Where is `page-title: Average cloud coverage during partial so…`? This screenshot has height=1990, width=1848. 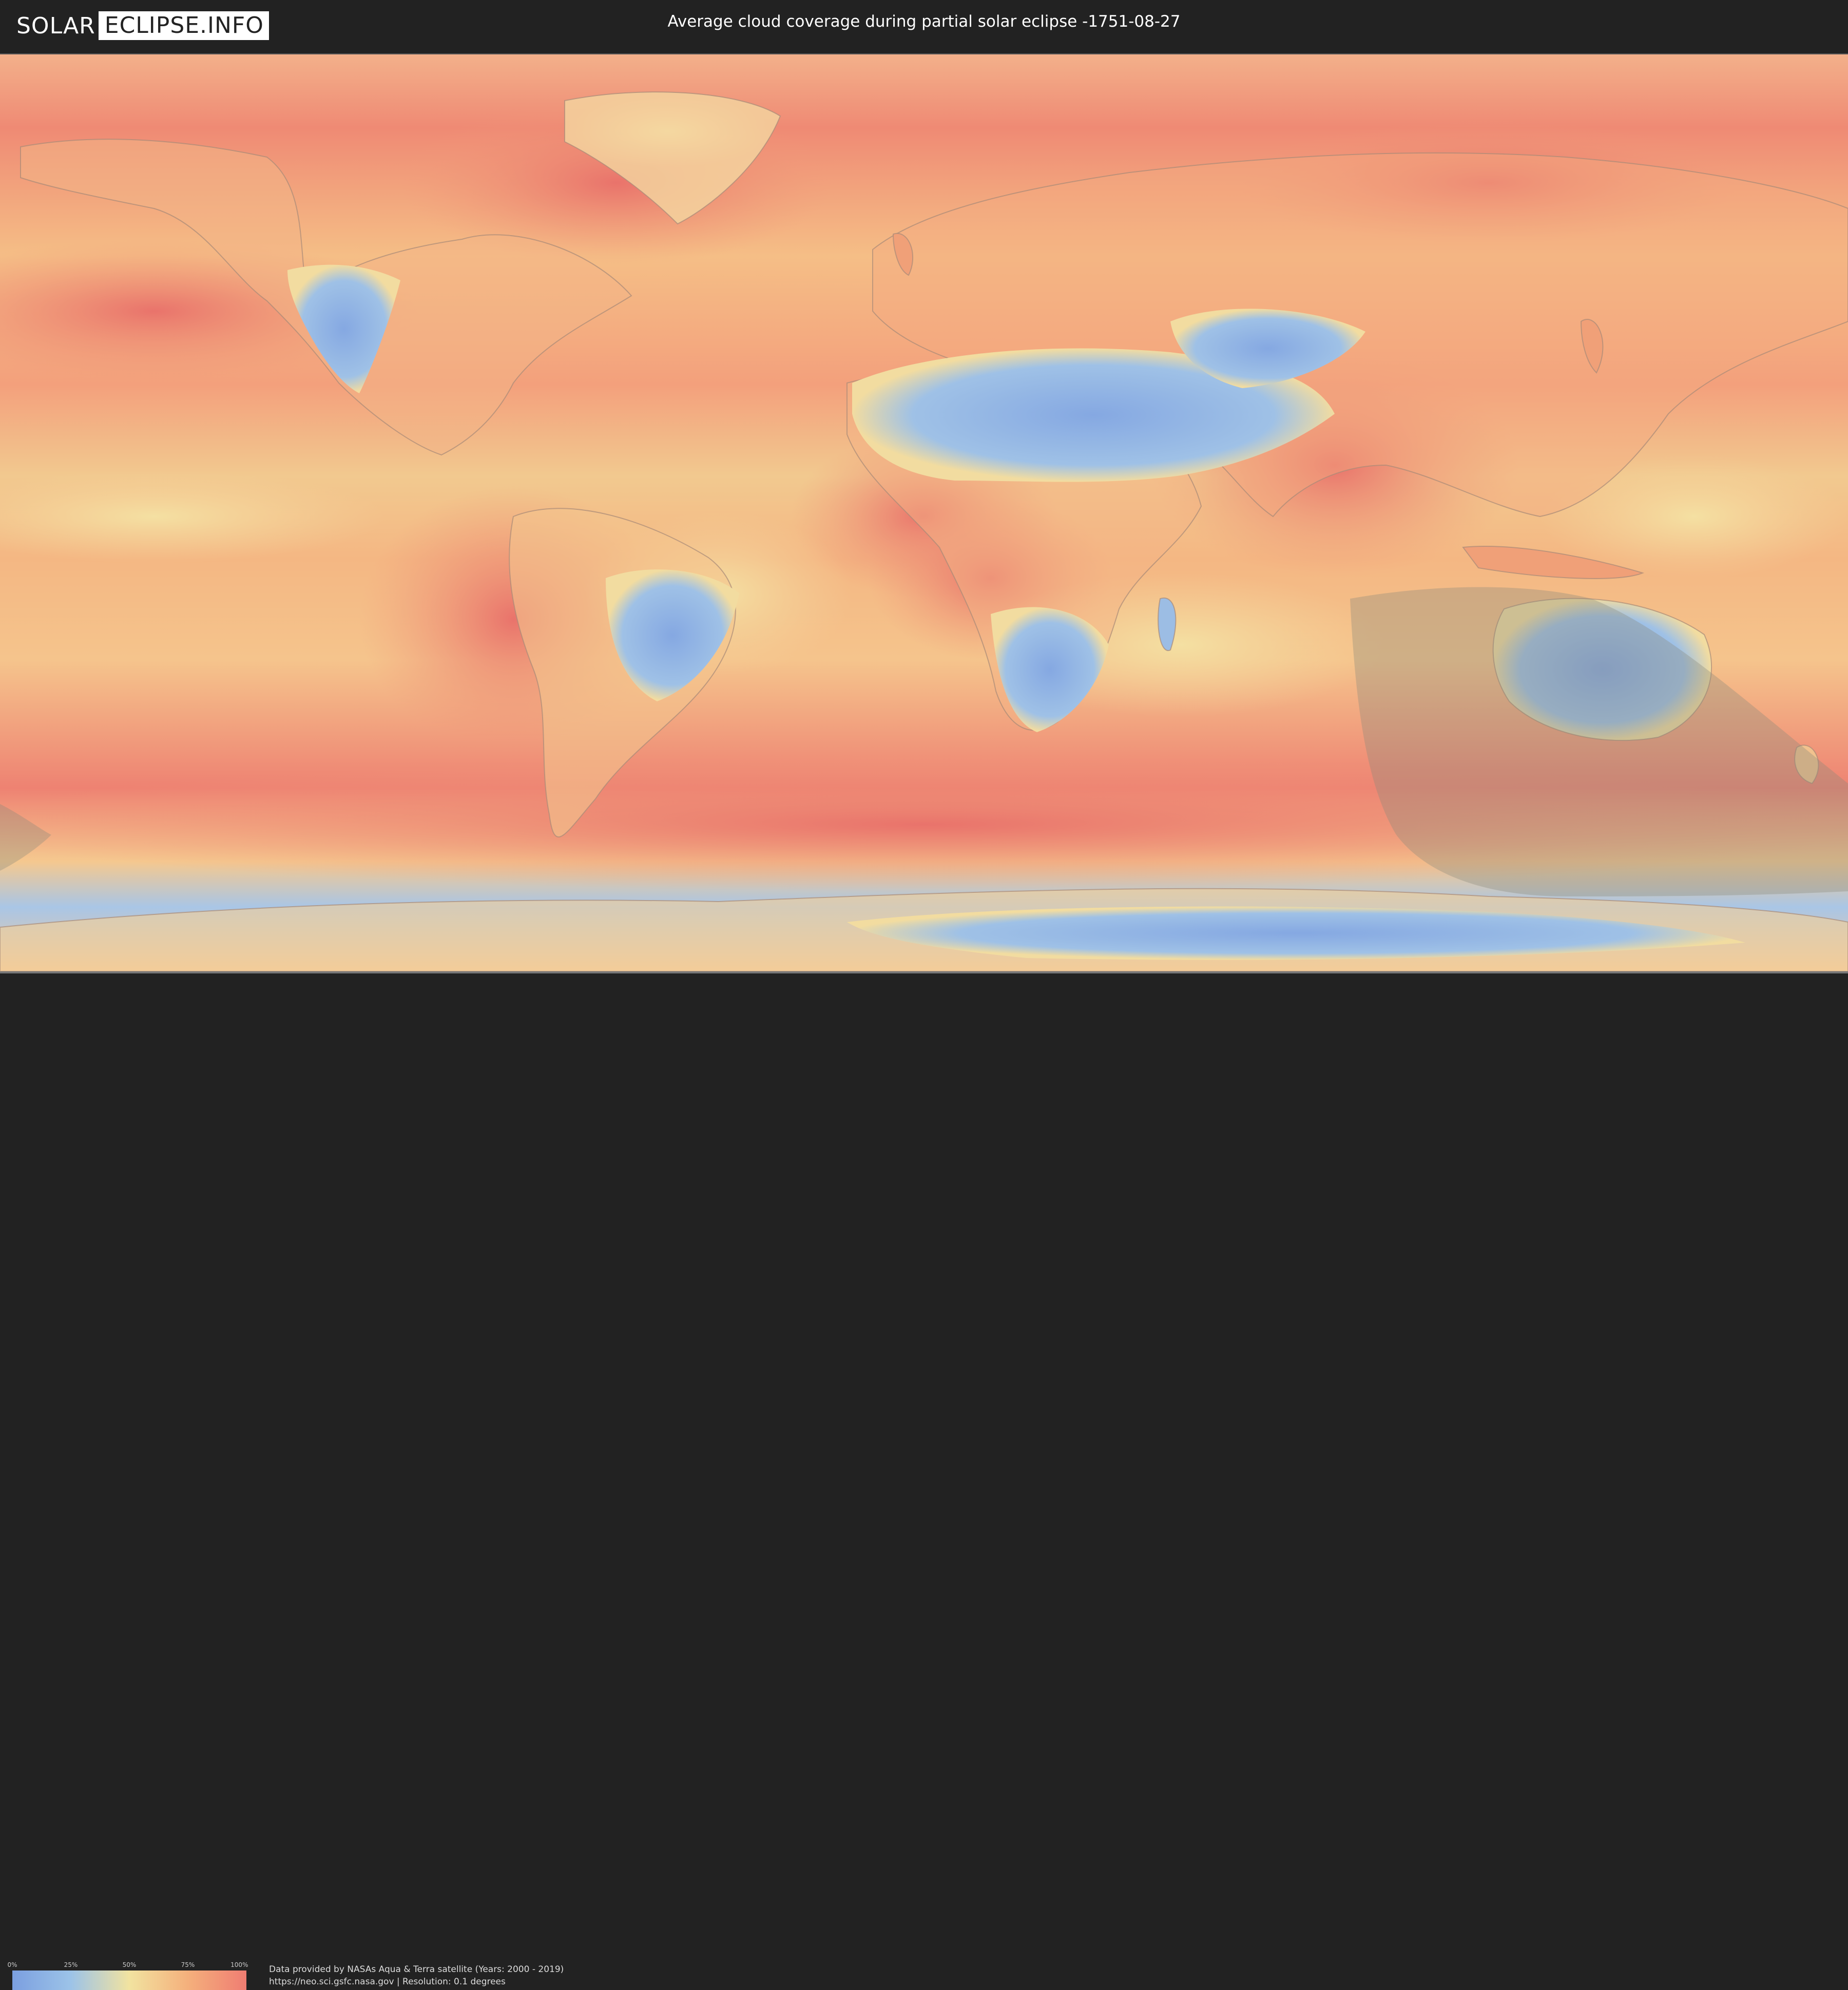
page-title: Average cloud coverage during partial so… is located at coordinates (924, 21).